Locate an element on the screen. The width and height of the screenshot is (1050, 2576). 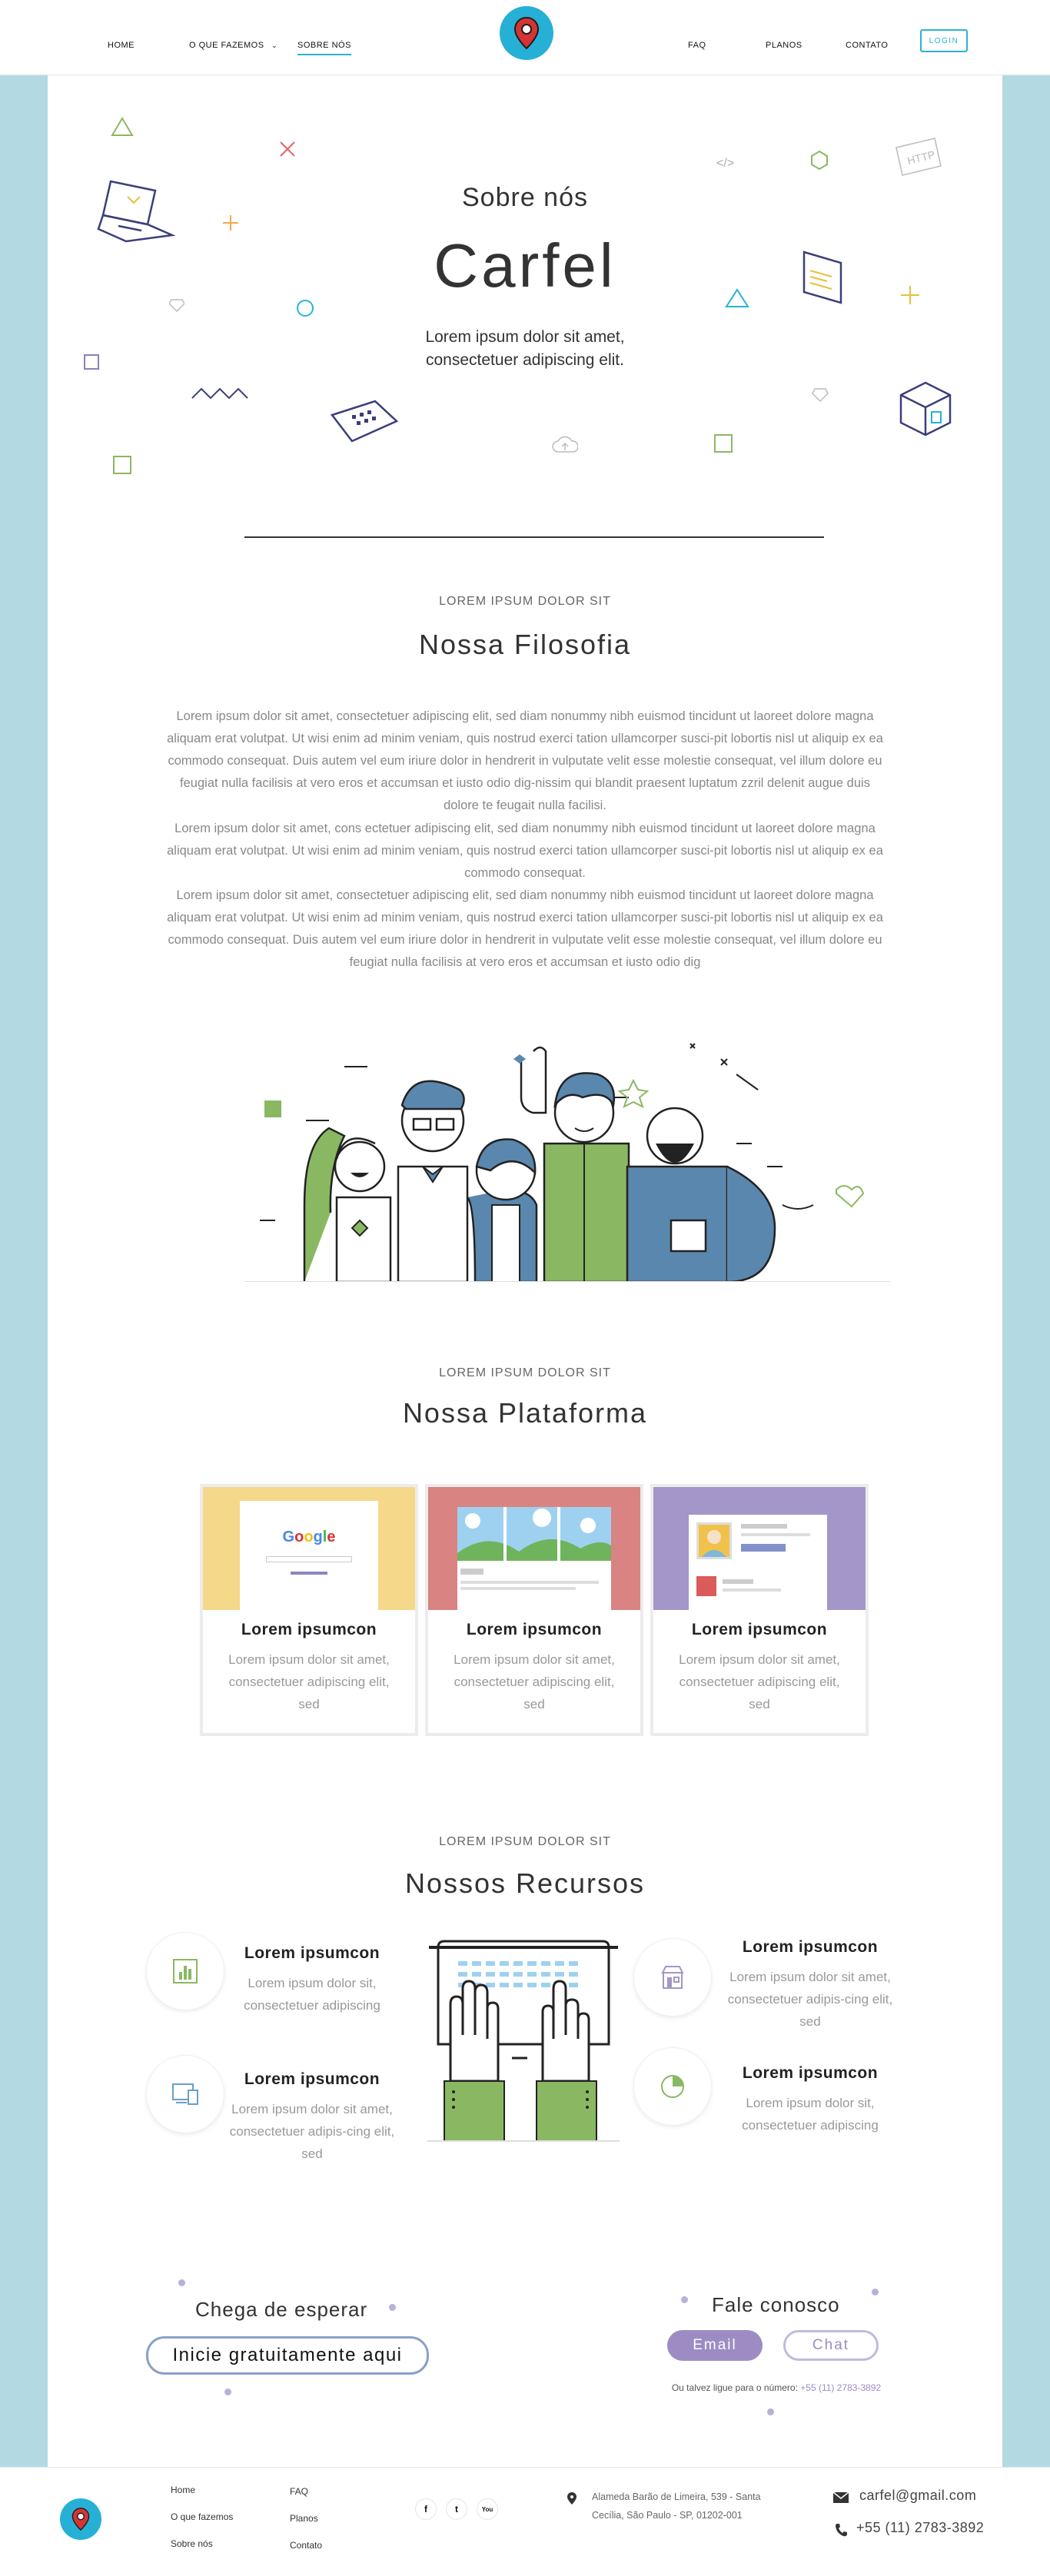
footer-link-contato: Contato is located at coordinates (306, 2545).